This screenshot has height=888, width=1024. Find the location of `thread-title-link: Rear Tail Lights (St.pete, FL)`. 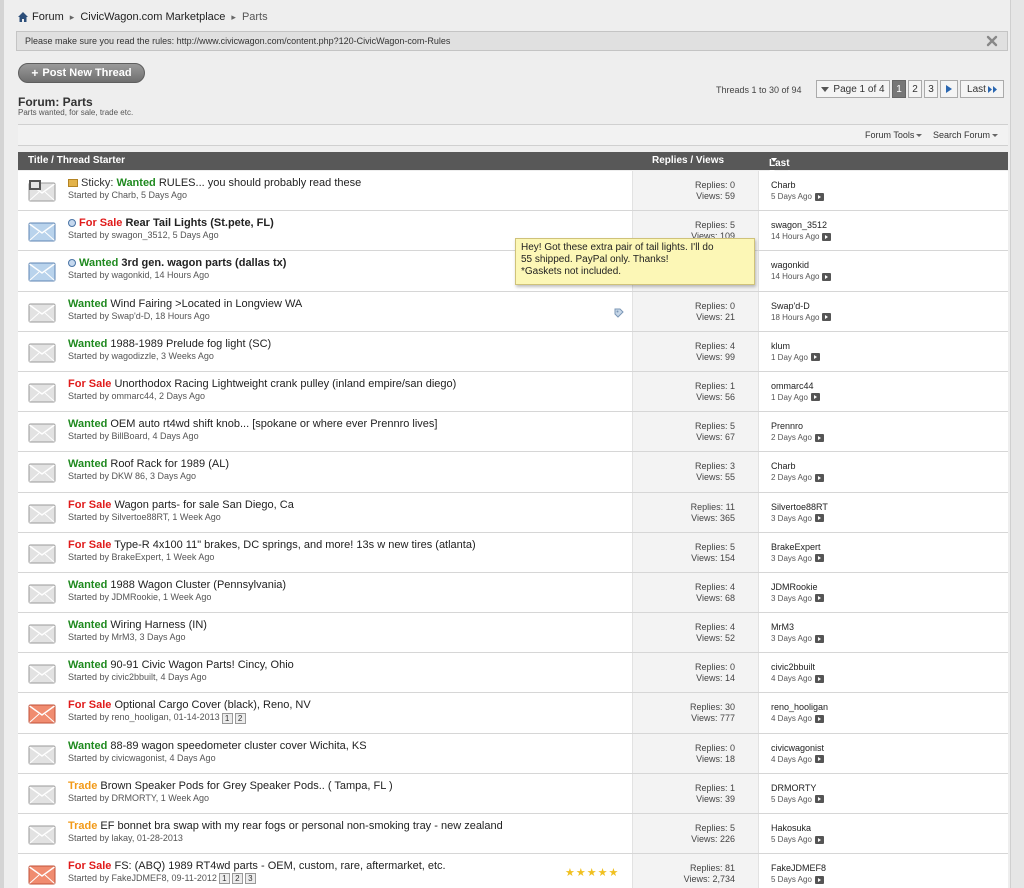

thread-title-link: Rear Tail Lights (St.pete, FL) is located at coordinates (199, 223).